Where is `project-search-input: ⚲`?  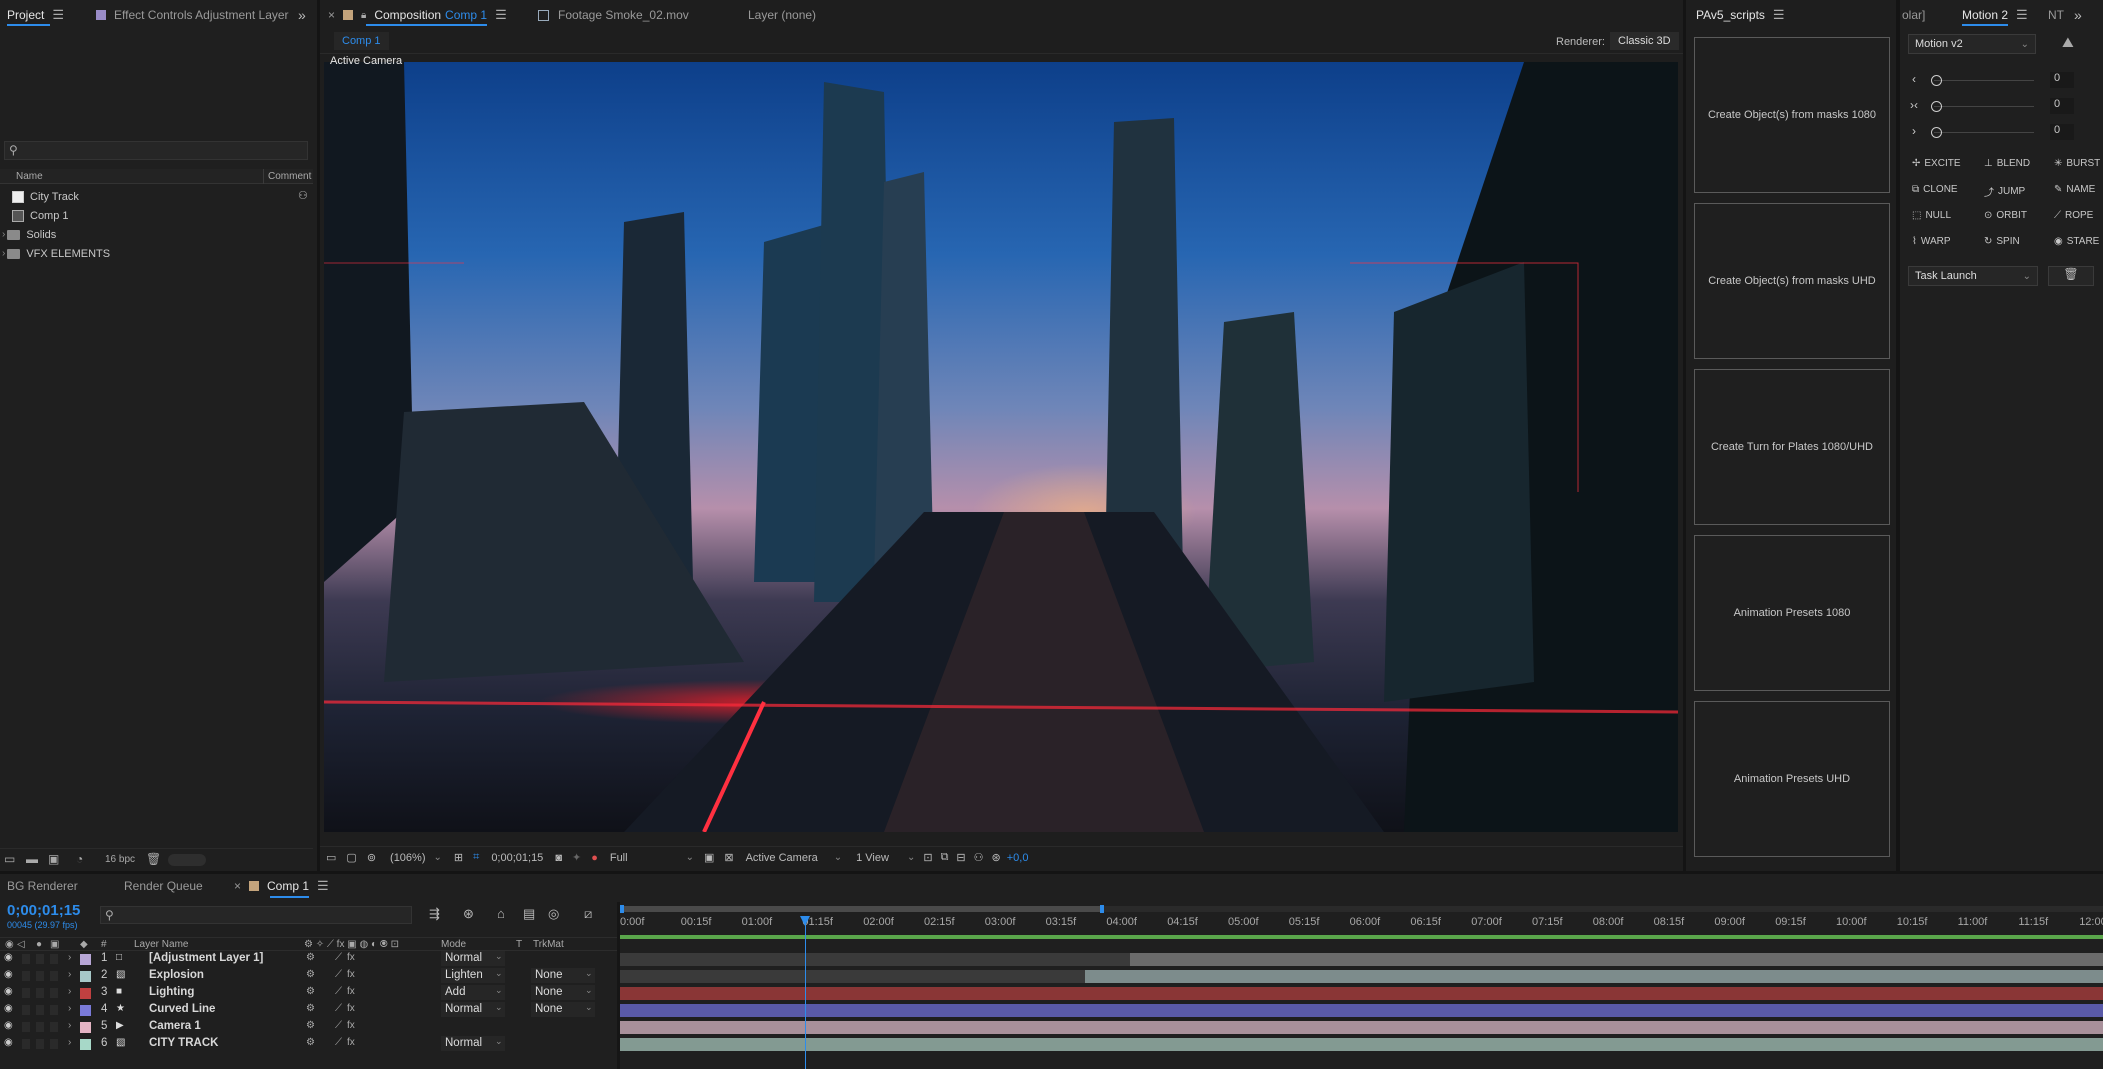
project-search-input: ⚲ is located at coordinates (156, 150).